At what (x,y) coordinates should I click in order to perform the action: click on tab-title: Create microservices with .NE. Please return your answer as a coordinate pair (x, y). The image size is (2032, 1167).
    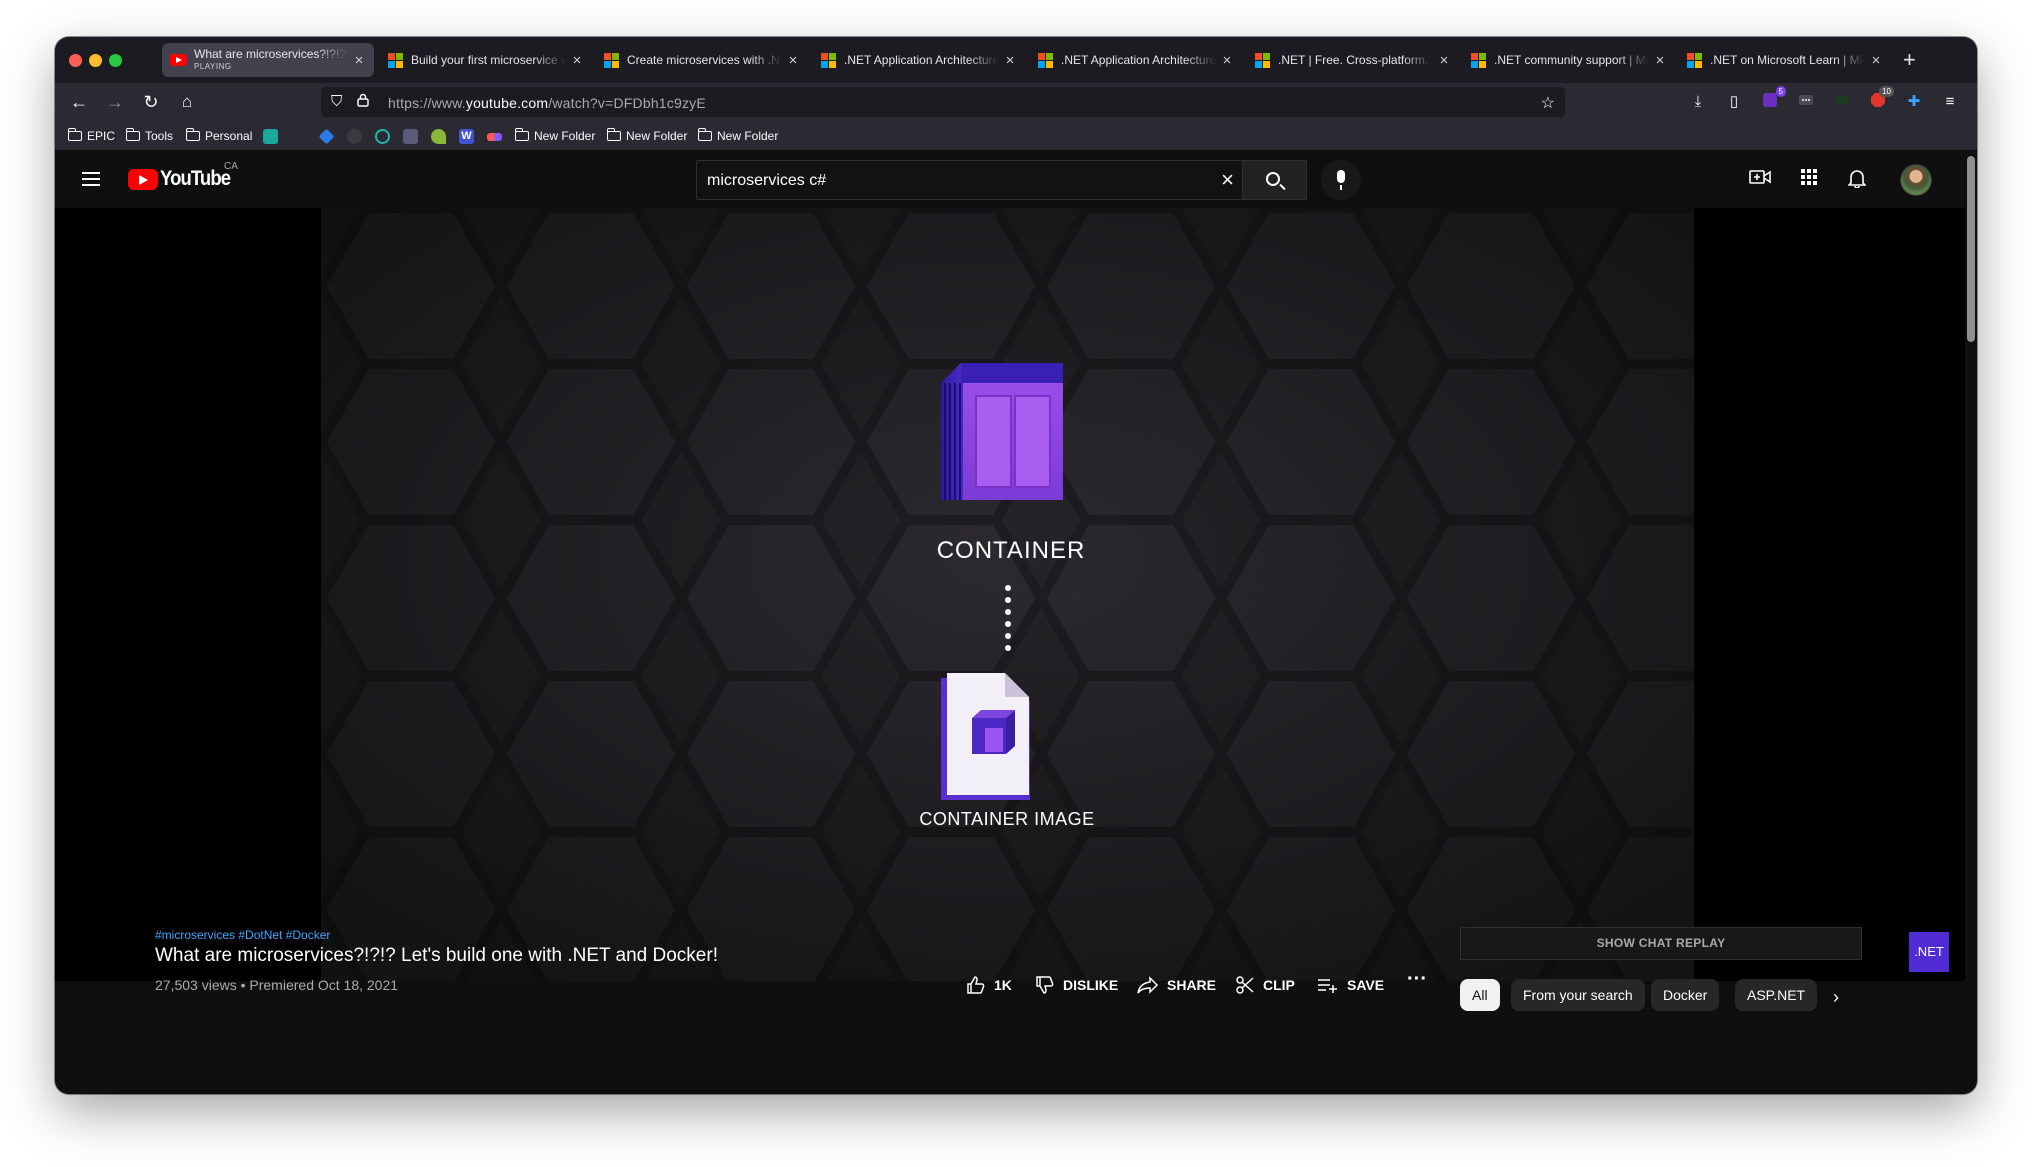
    Looking at the image, I should click on (704, 60).